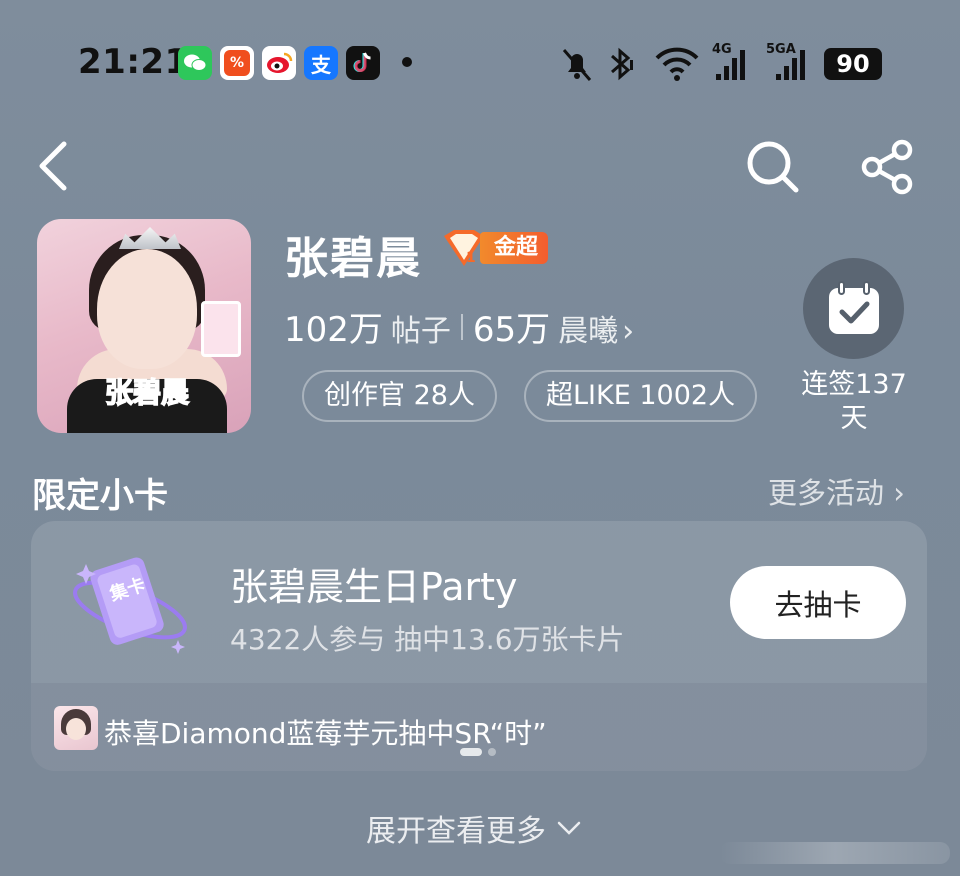 The height and width of the screenshot is (876, 960). I want to click on more-activities-link: 更多活动 ›, so click(836, 491).